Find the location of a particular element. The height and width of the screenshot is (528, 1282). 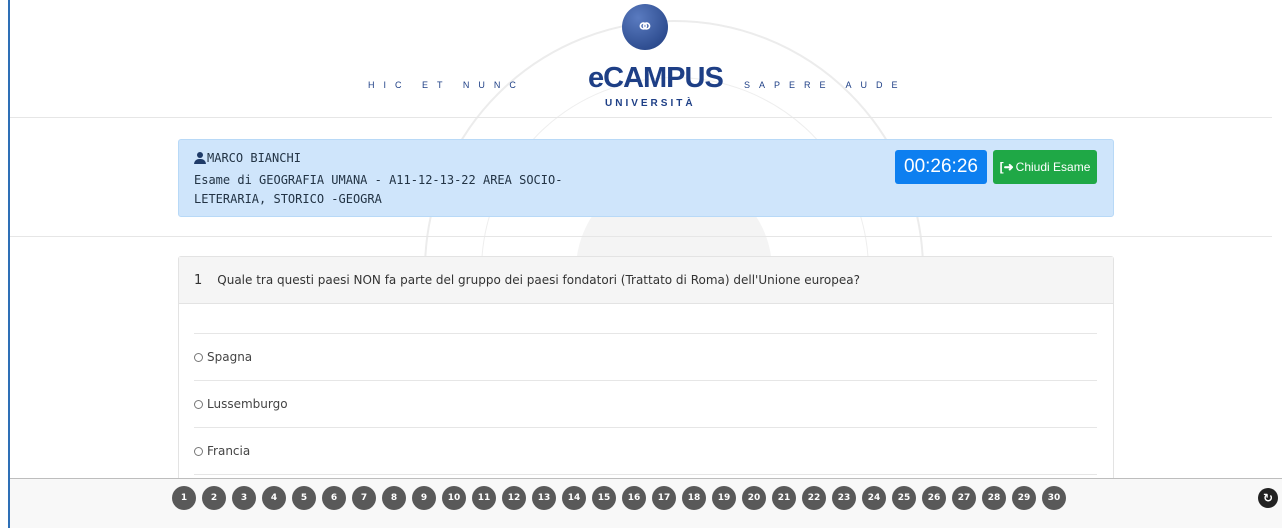

question-page-button: 24 is located at coordinates (874, 498).